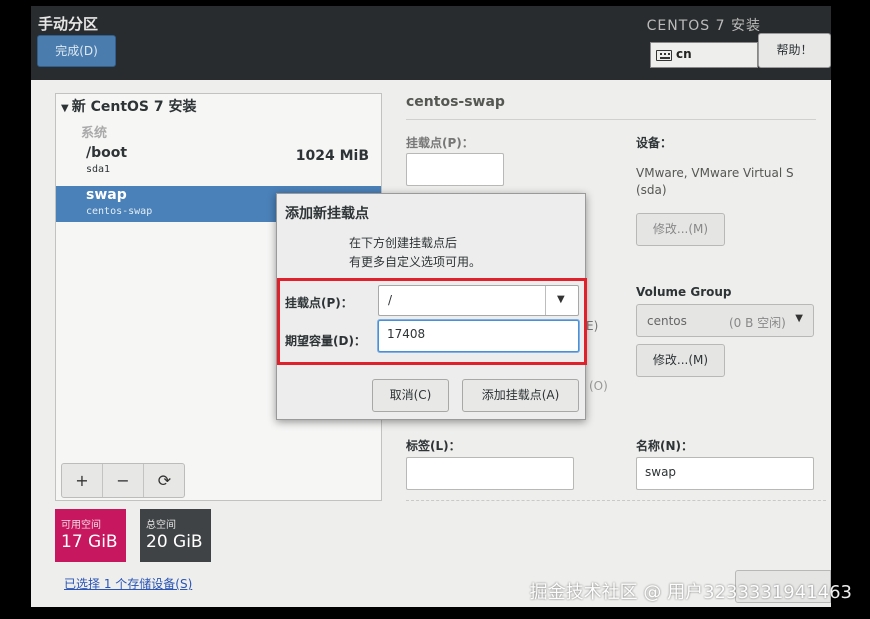 The image size is (870, 619). Describe the element at coordinates (390, 300) in the screenshot. I see `mount-point-value: /` at that location.